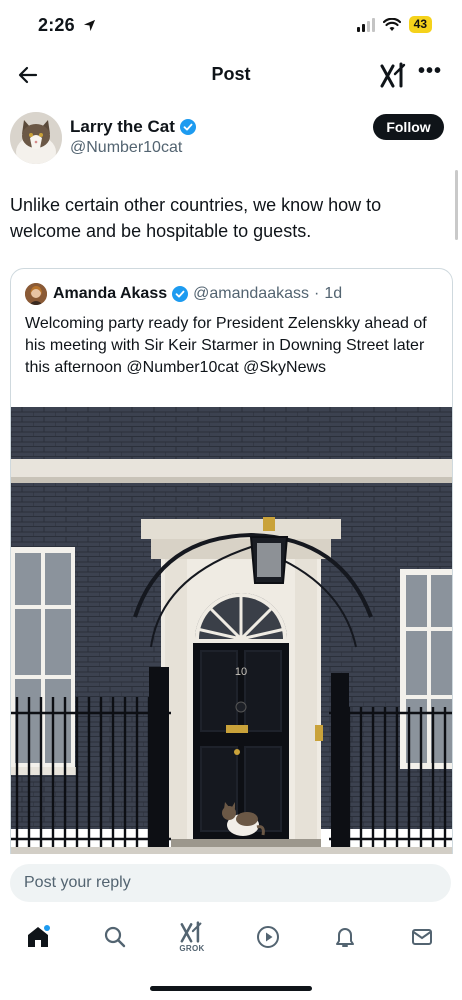  I want to click on search-icon, so click(115, 937).